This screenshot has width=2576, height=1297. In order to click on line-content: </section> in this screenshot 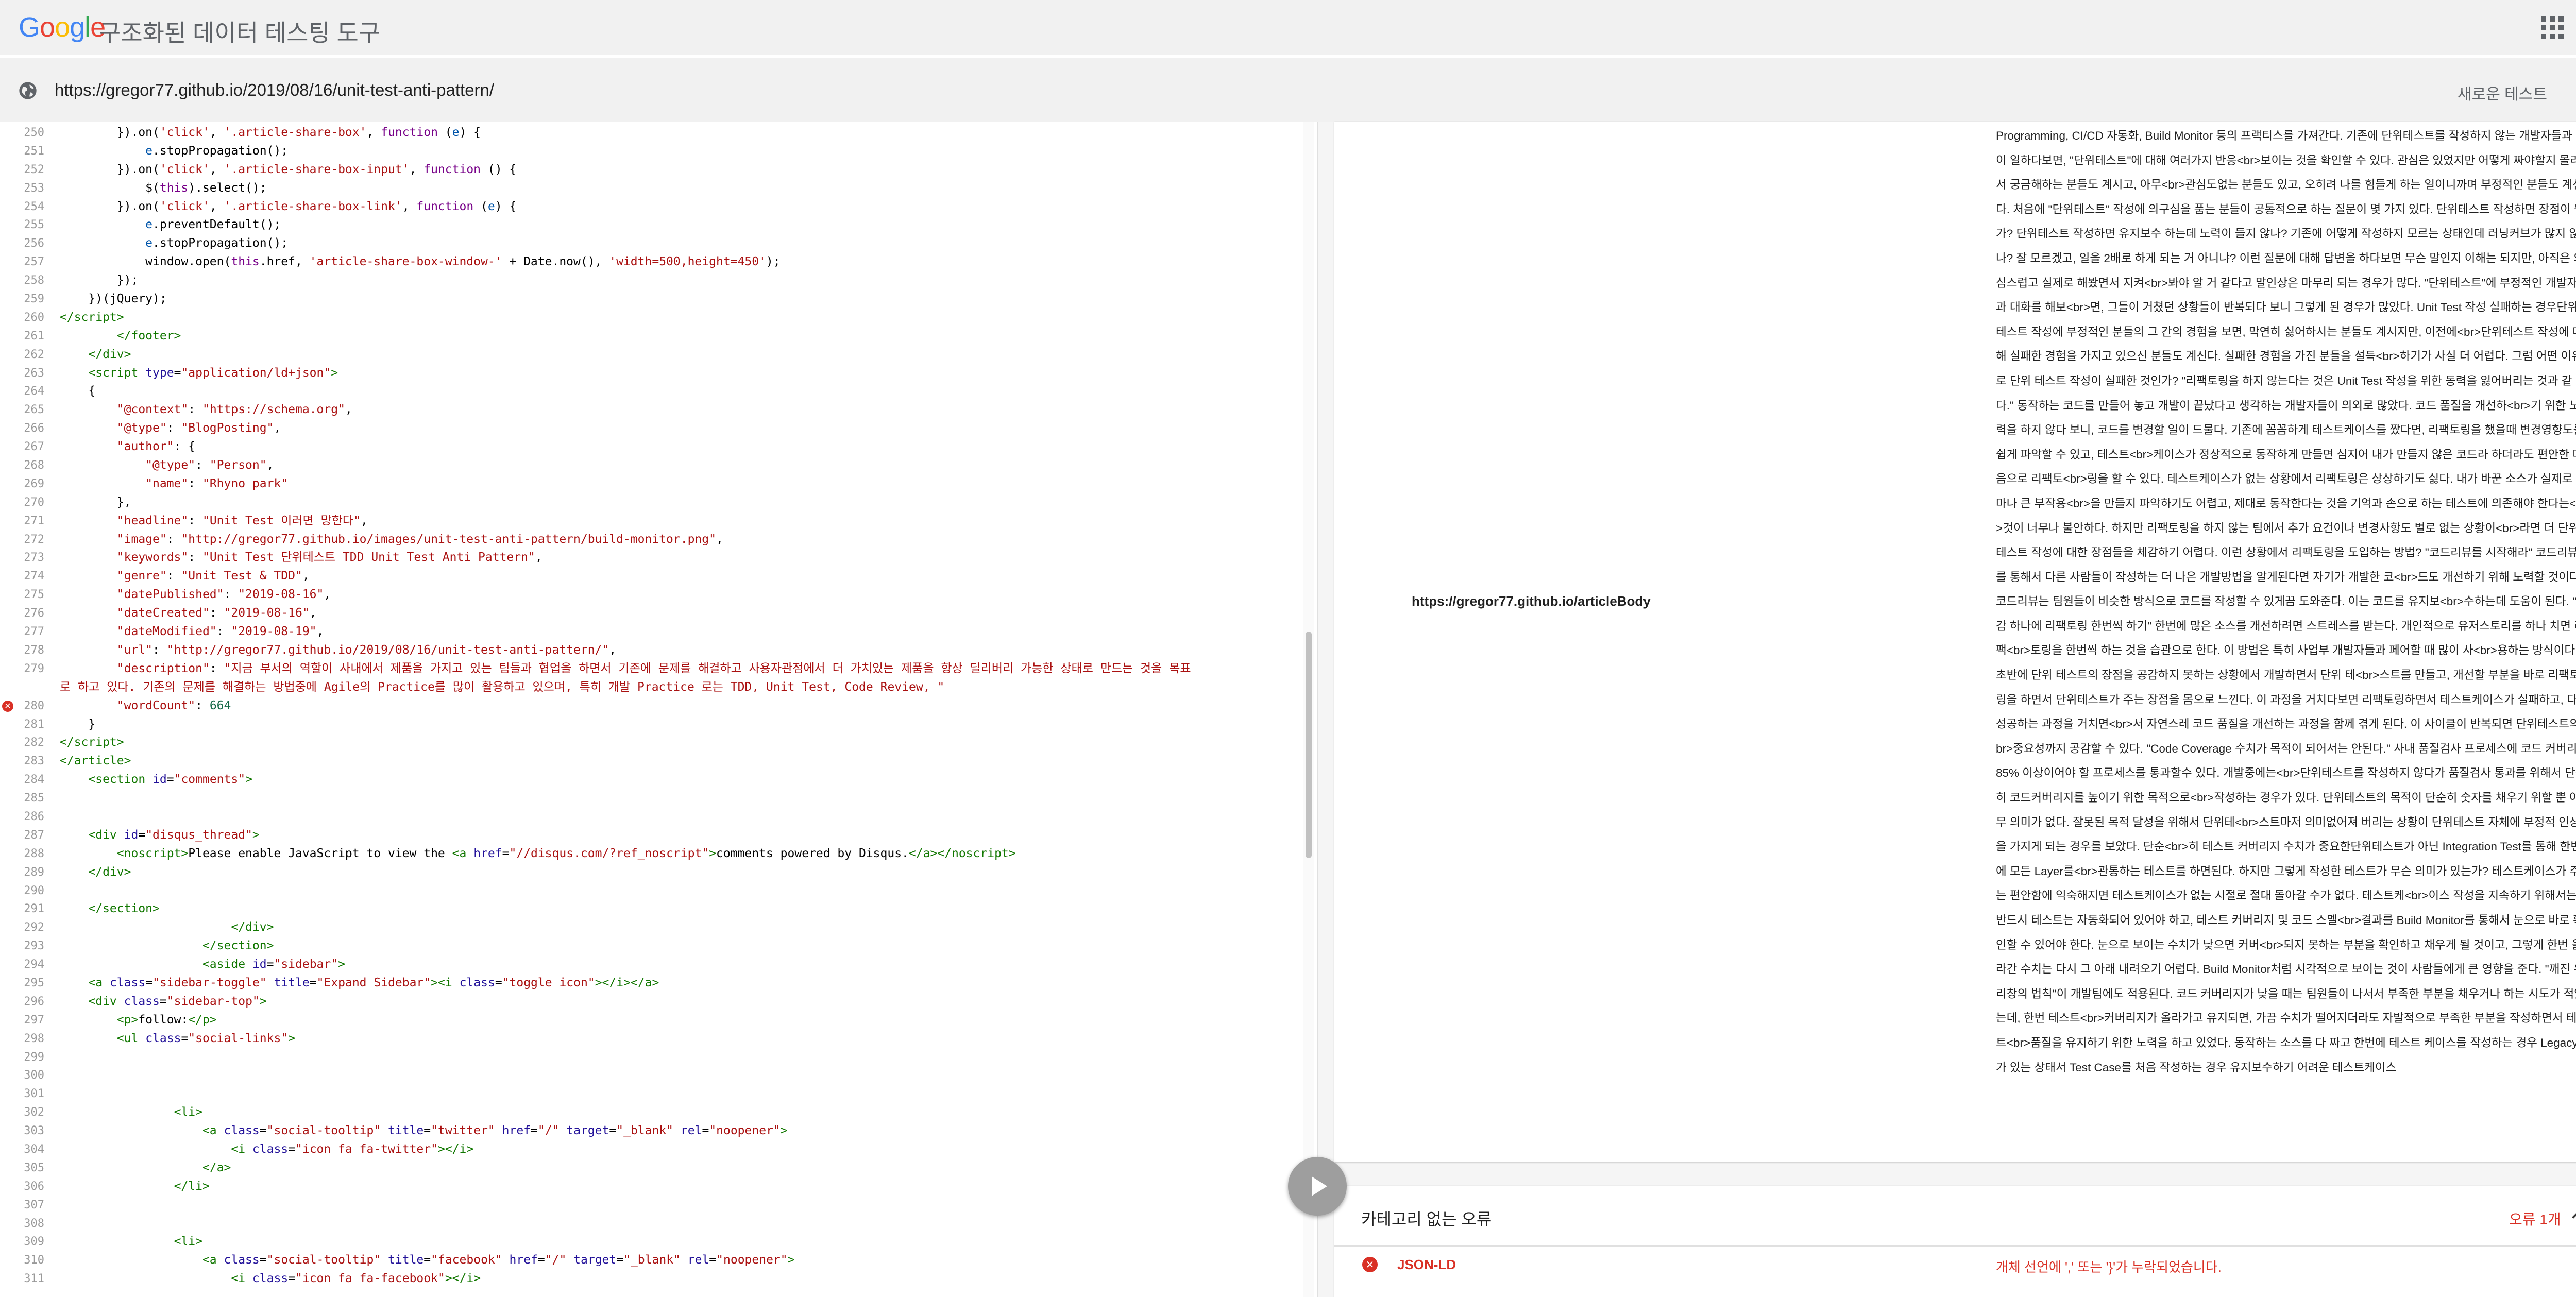, I will do `click(124, 909)`.